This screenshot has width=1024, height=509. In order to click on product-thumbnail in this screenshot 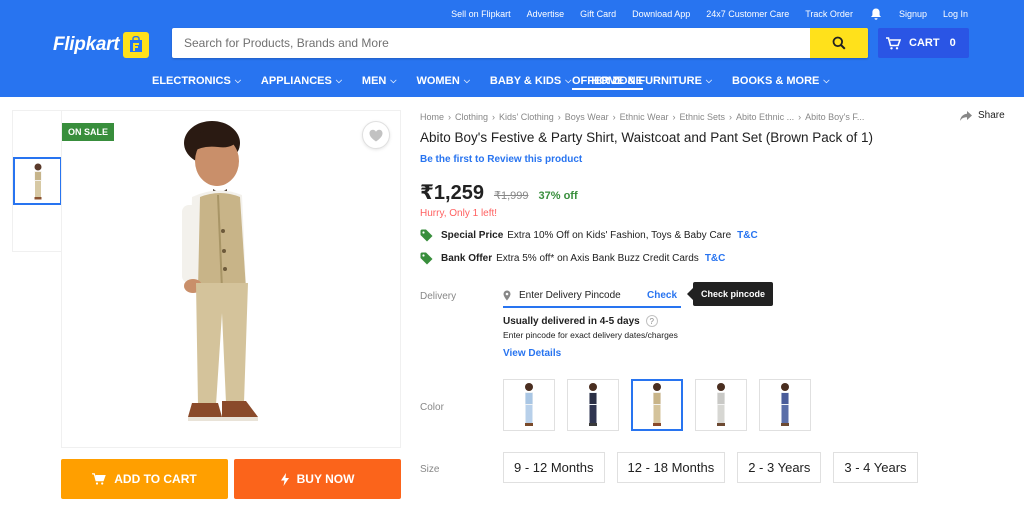, I will do `click(37, 181)`.